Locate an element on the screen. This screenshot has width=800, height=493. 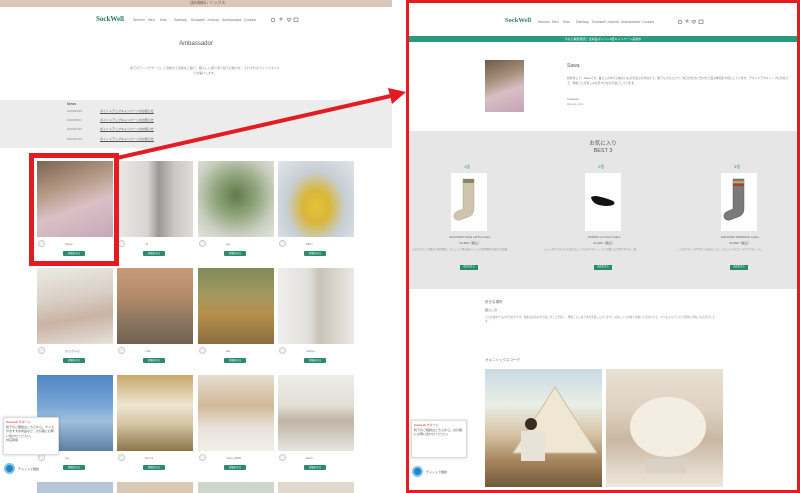
nav-sockwell: Sockwell is located at coordinates (599, 22).